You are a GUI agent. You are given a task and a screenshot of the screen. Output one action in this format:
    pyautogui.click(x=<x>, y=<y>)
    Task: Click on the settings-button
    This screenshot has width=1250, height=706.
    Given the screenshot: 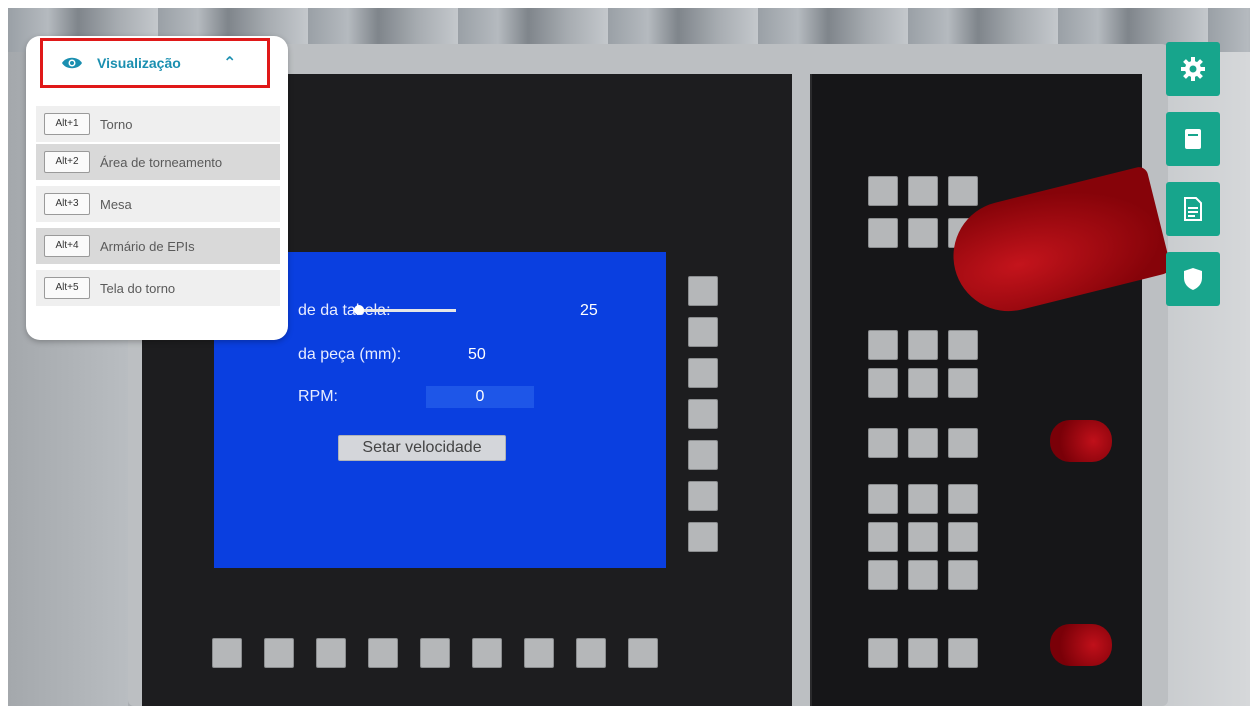 What is the action you would take?
    pyautogui.click(x=1193, y=69)
    